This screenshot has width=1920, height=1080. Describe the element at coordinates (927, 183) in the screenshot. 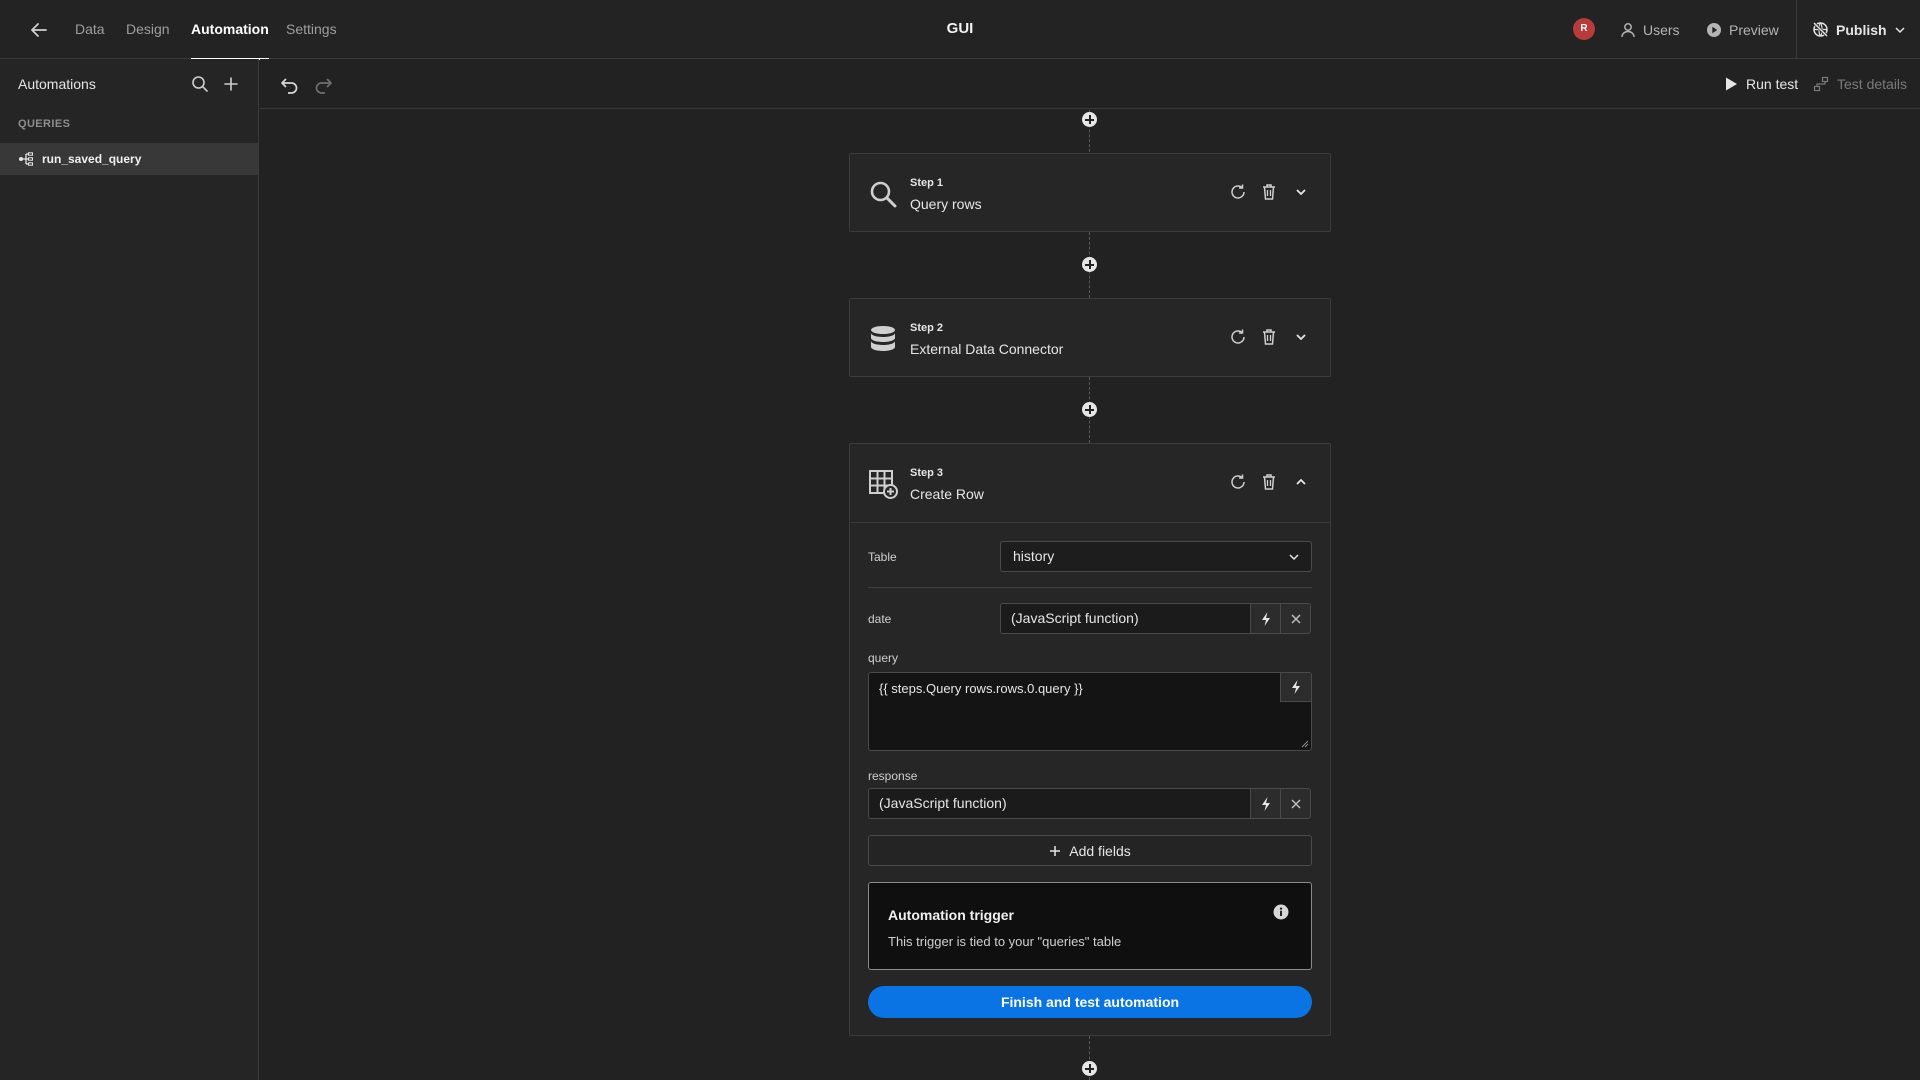

I see `step-number: Step 1` at that location.